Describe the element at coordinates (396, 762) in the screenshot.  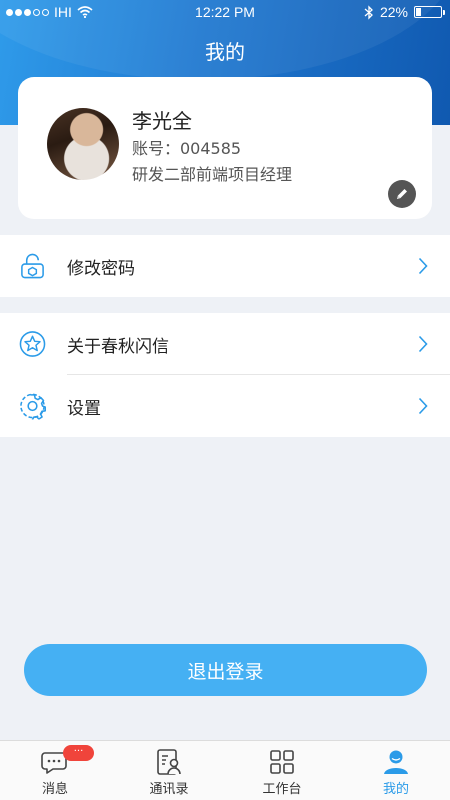
I see `profile-icon` at that location.